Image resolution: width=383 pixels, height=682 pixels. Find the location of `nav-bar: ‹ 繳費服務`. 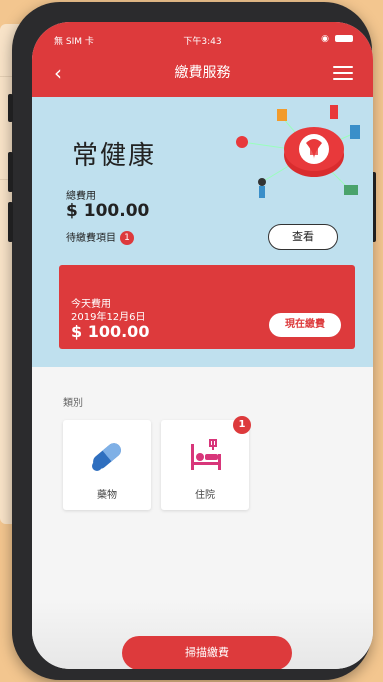

nav-bar: ‹ 繳費服務 is located at coordinates (202, 74).